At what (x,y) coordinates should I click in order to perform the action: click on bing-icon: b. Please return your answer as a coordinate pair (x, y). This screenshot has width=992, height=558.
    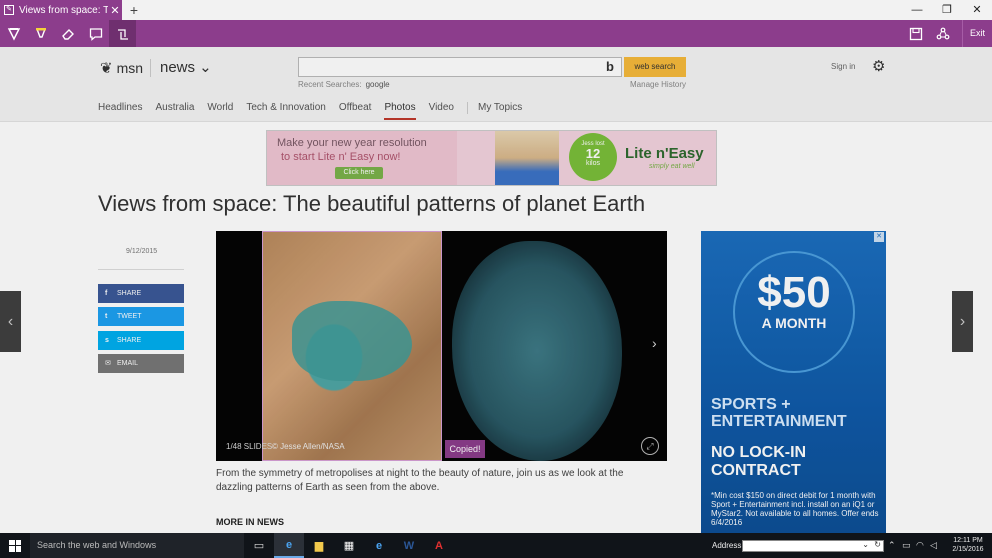
    Looking at the image, I should click on (610, 66).